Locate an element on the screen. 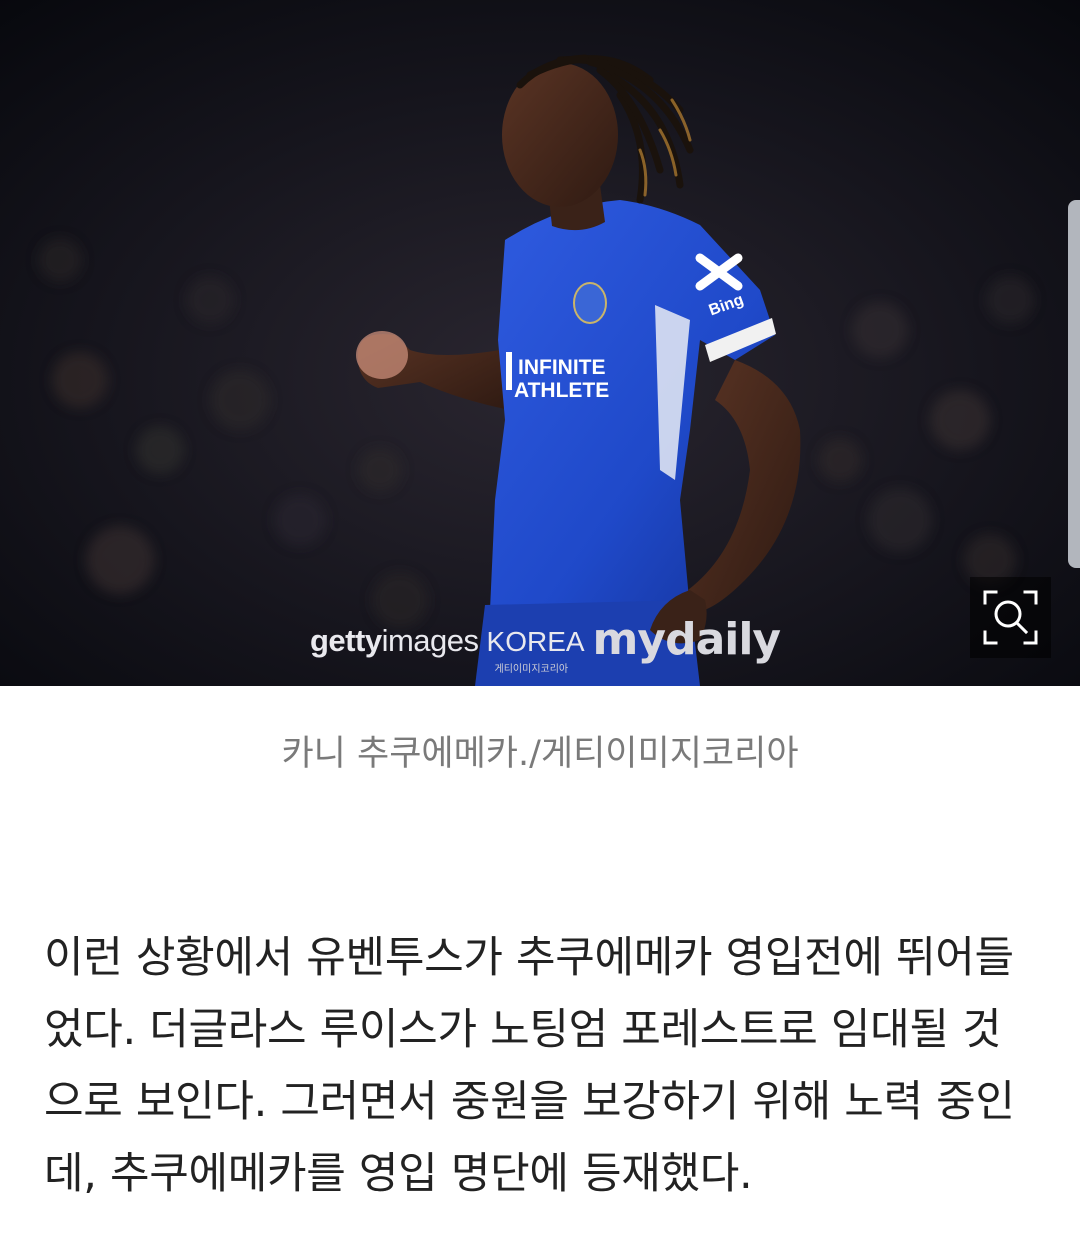 Image resolution: width=1080 pixels, height=1246 pixels. korea-watermark: KOREA 게티이미지코리아 is located at coordinates (536, 652).